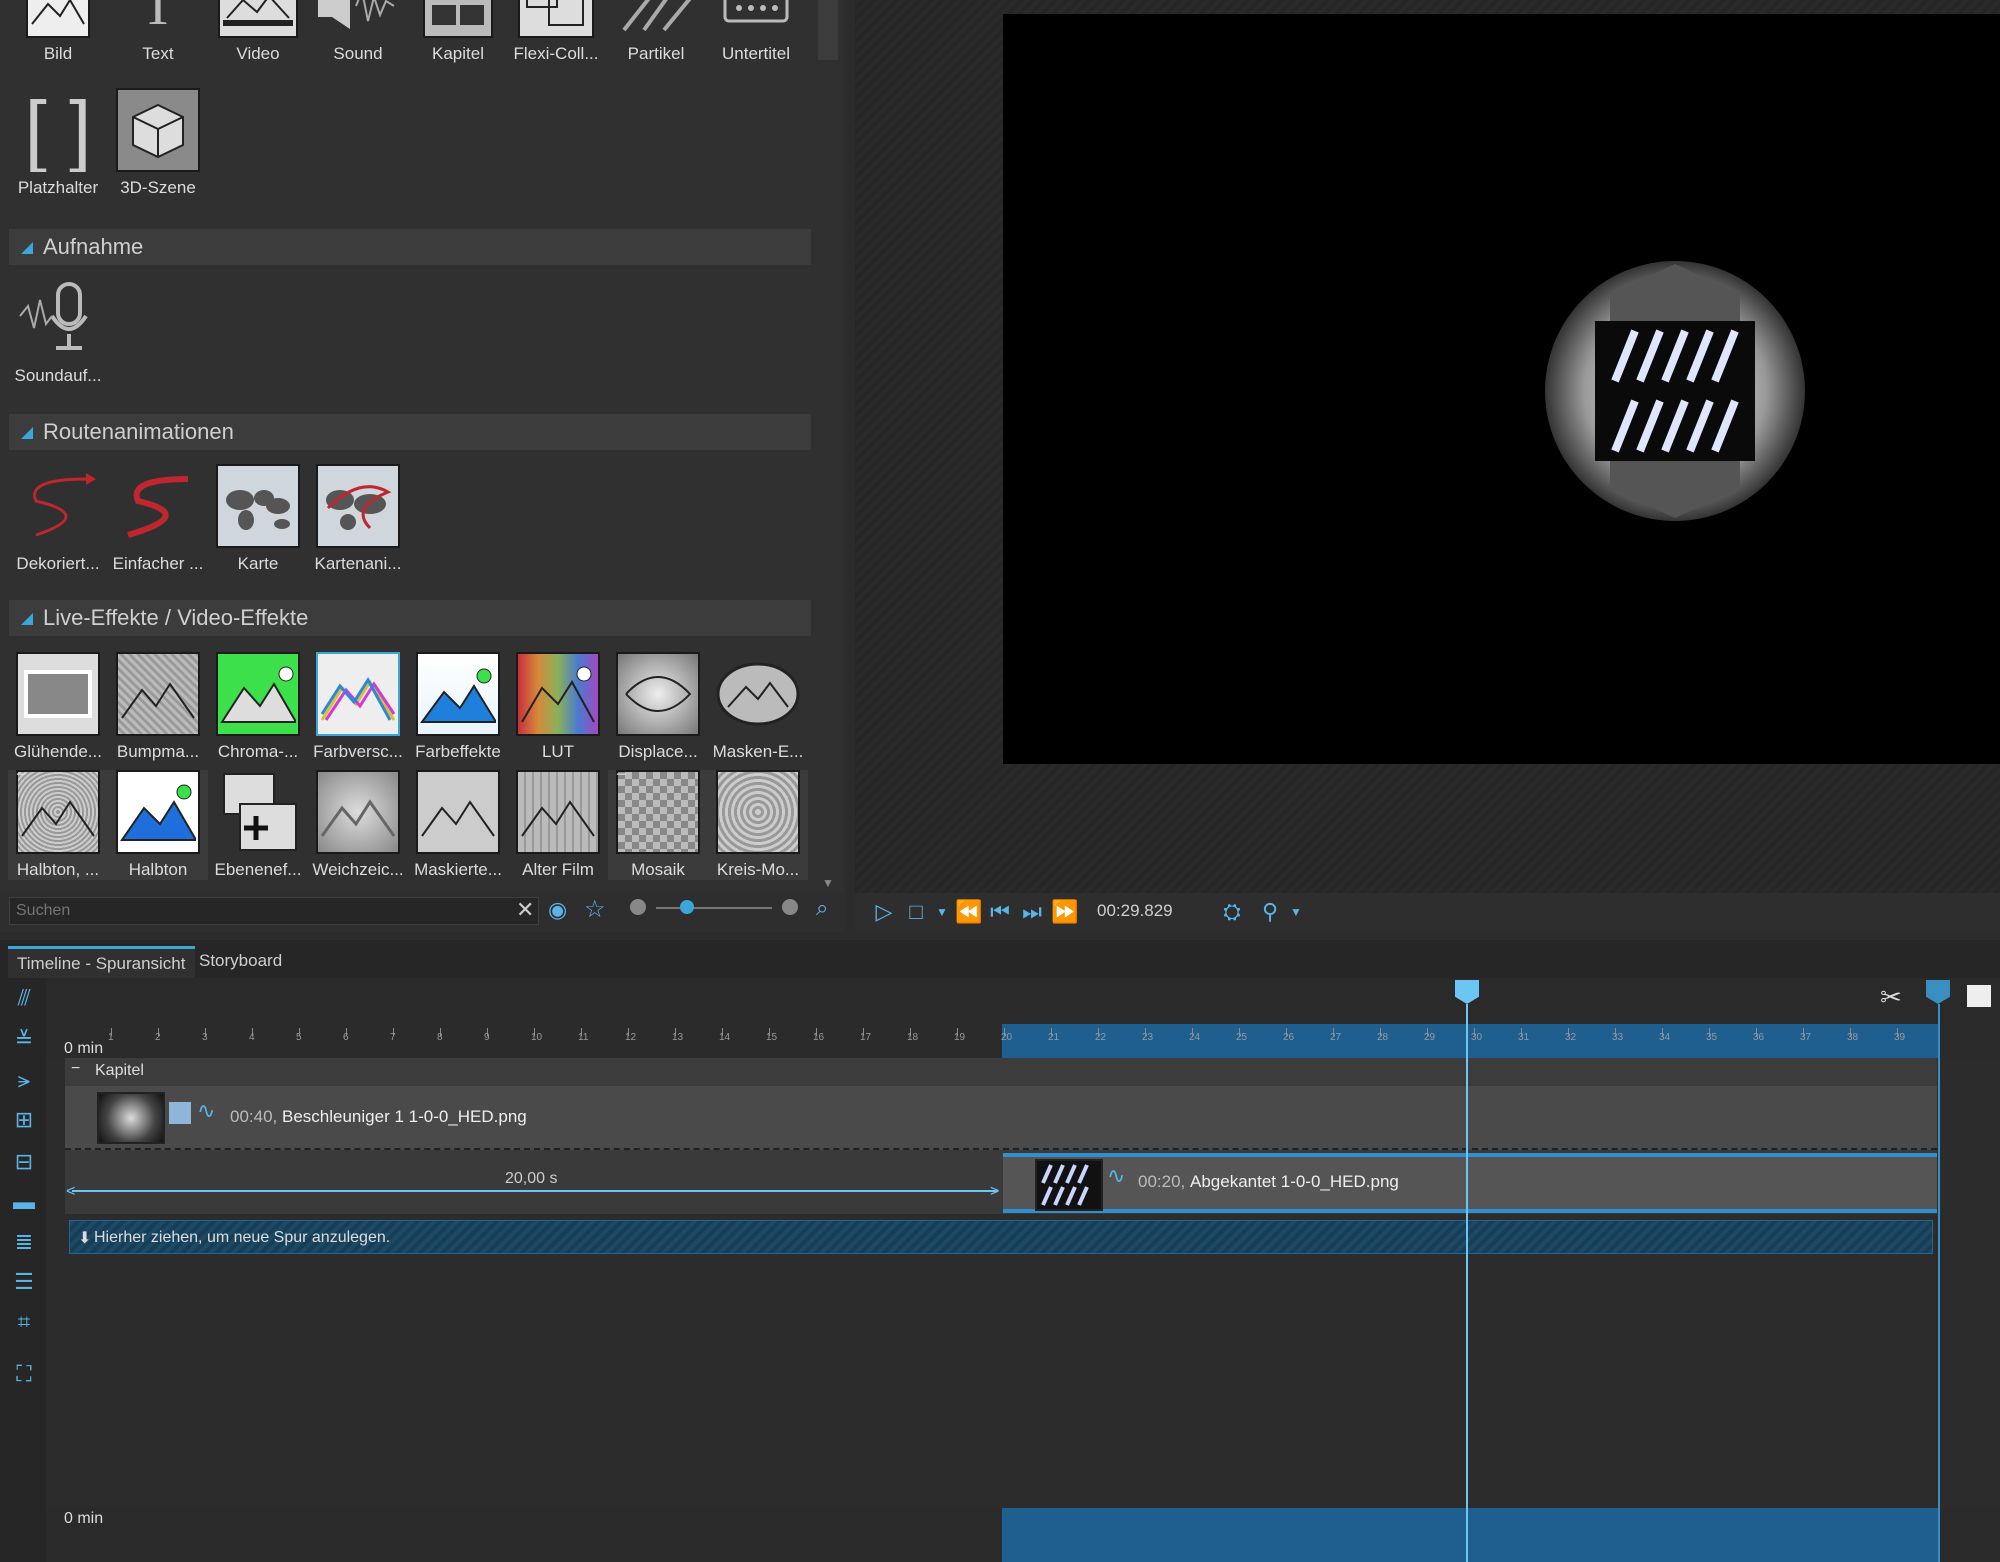  I want to click on zoom-out-icon, so click(638, 907).